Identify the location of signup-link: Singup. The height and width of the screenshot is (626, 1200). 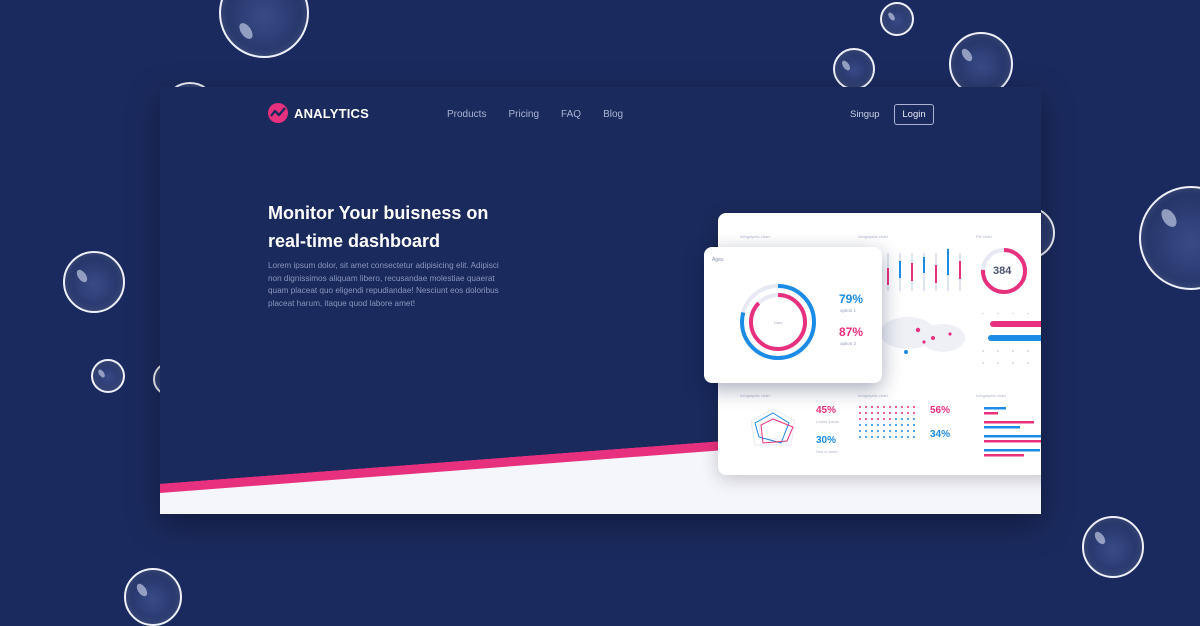
(865, 114).